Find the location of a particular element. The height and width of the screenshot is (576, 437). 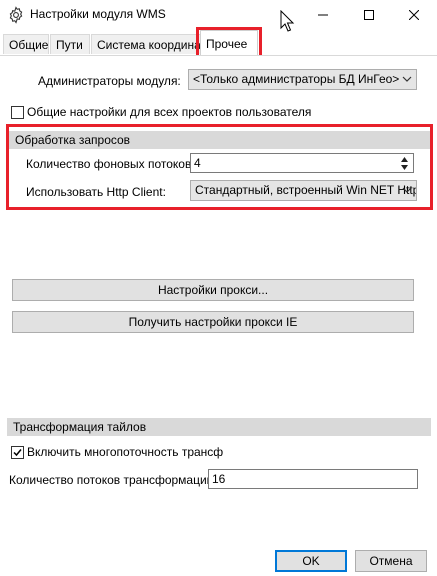

cancel-button: Отмена is located at coordinates (391, 561).